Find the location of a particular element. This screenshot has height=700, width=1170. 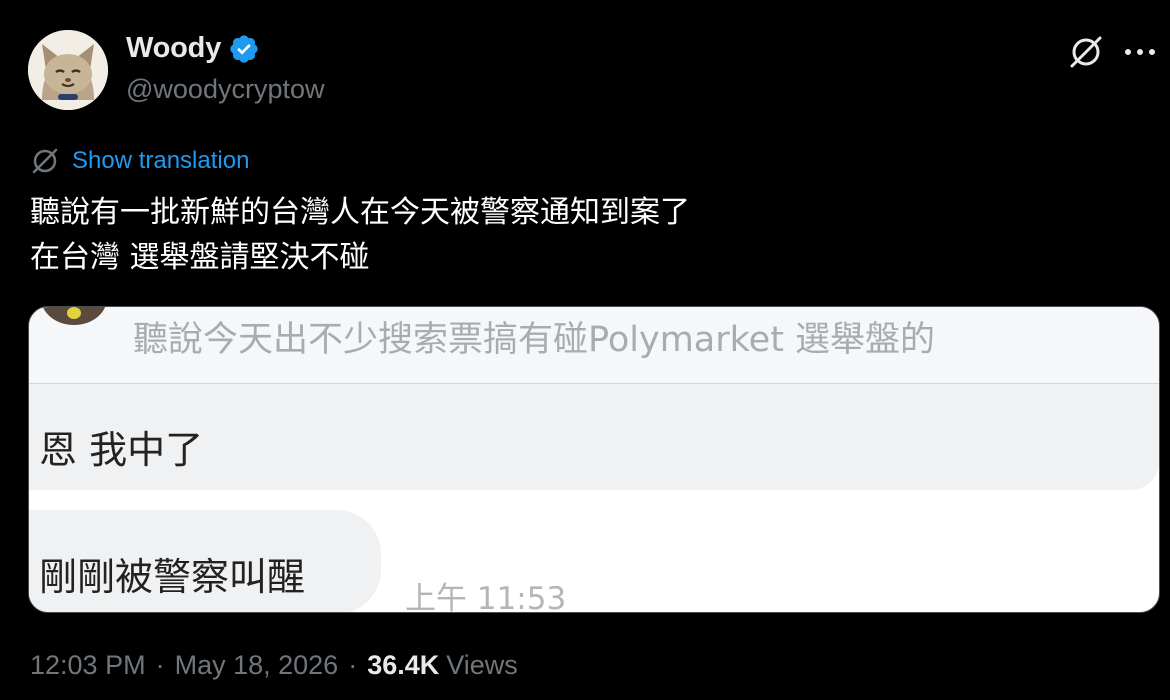

post-time: 12:03 PM is located at coordinates (88, 665).